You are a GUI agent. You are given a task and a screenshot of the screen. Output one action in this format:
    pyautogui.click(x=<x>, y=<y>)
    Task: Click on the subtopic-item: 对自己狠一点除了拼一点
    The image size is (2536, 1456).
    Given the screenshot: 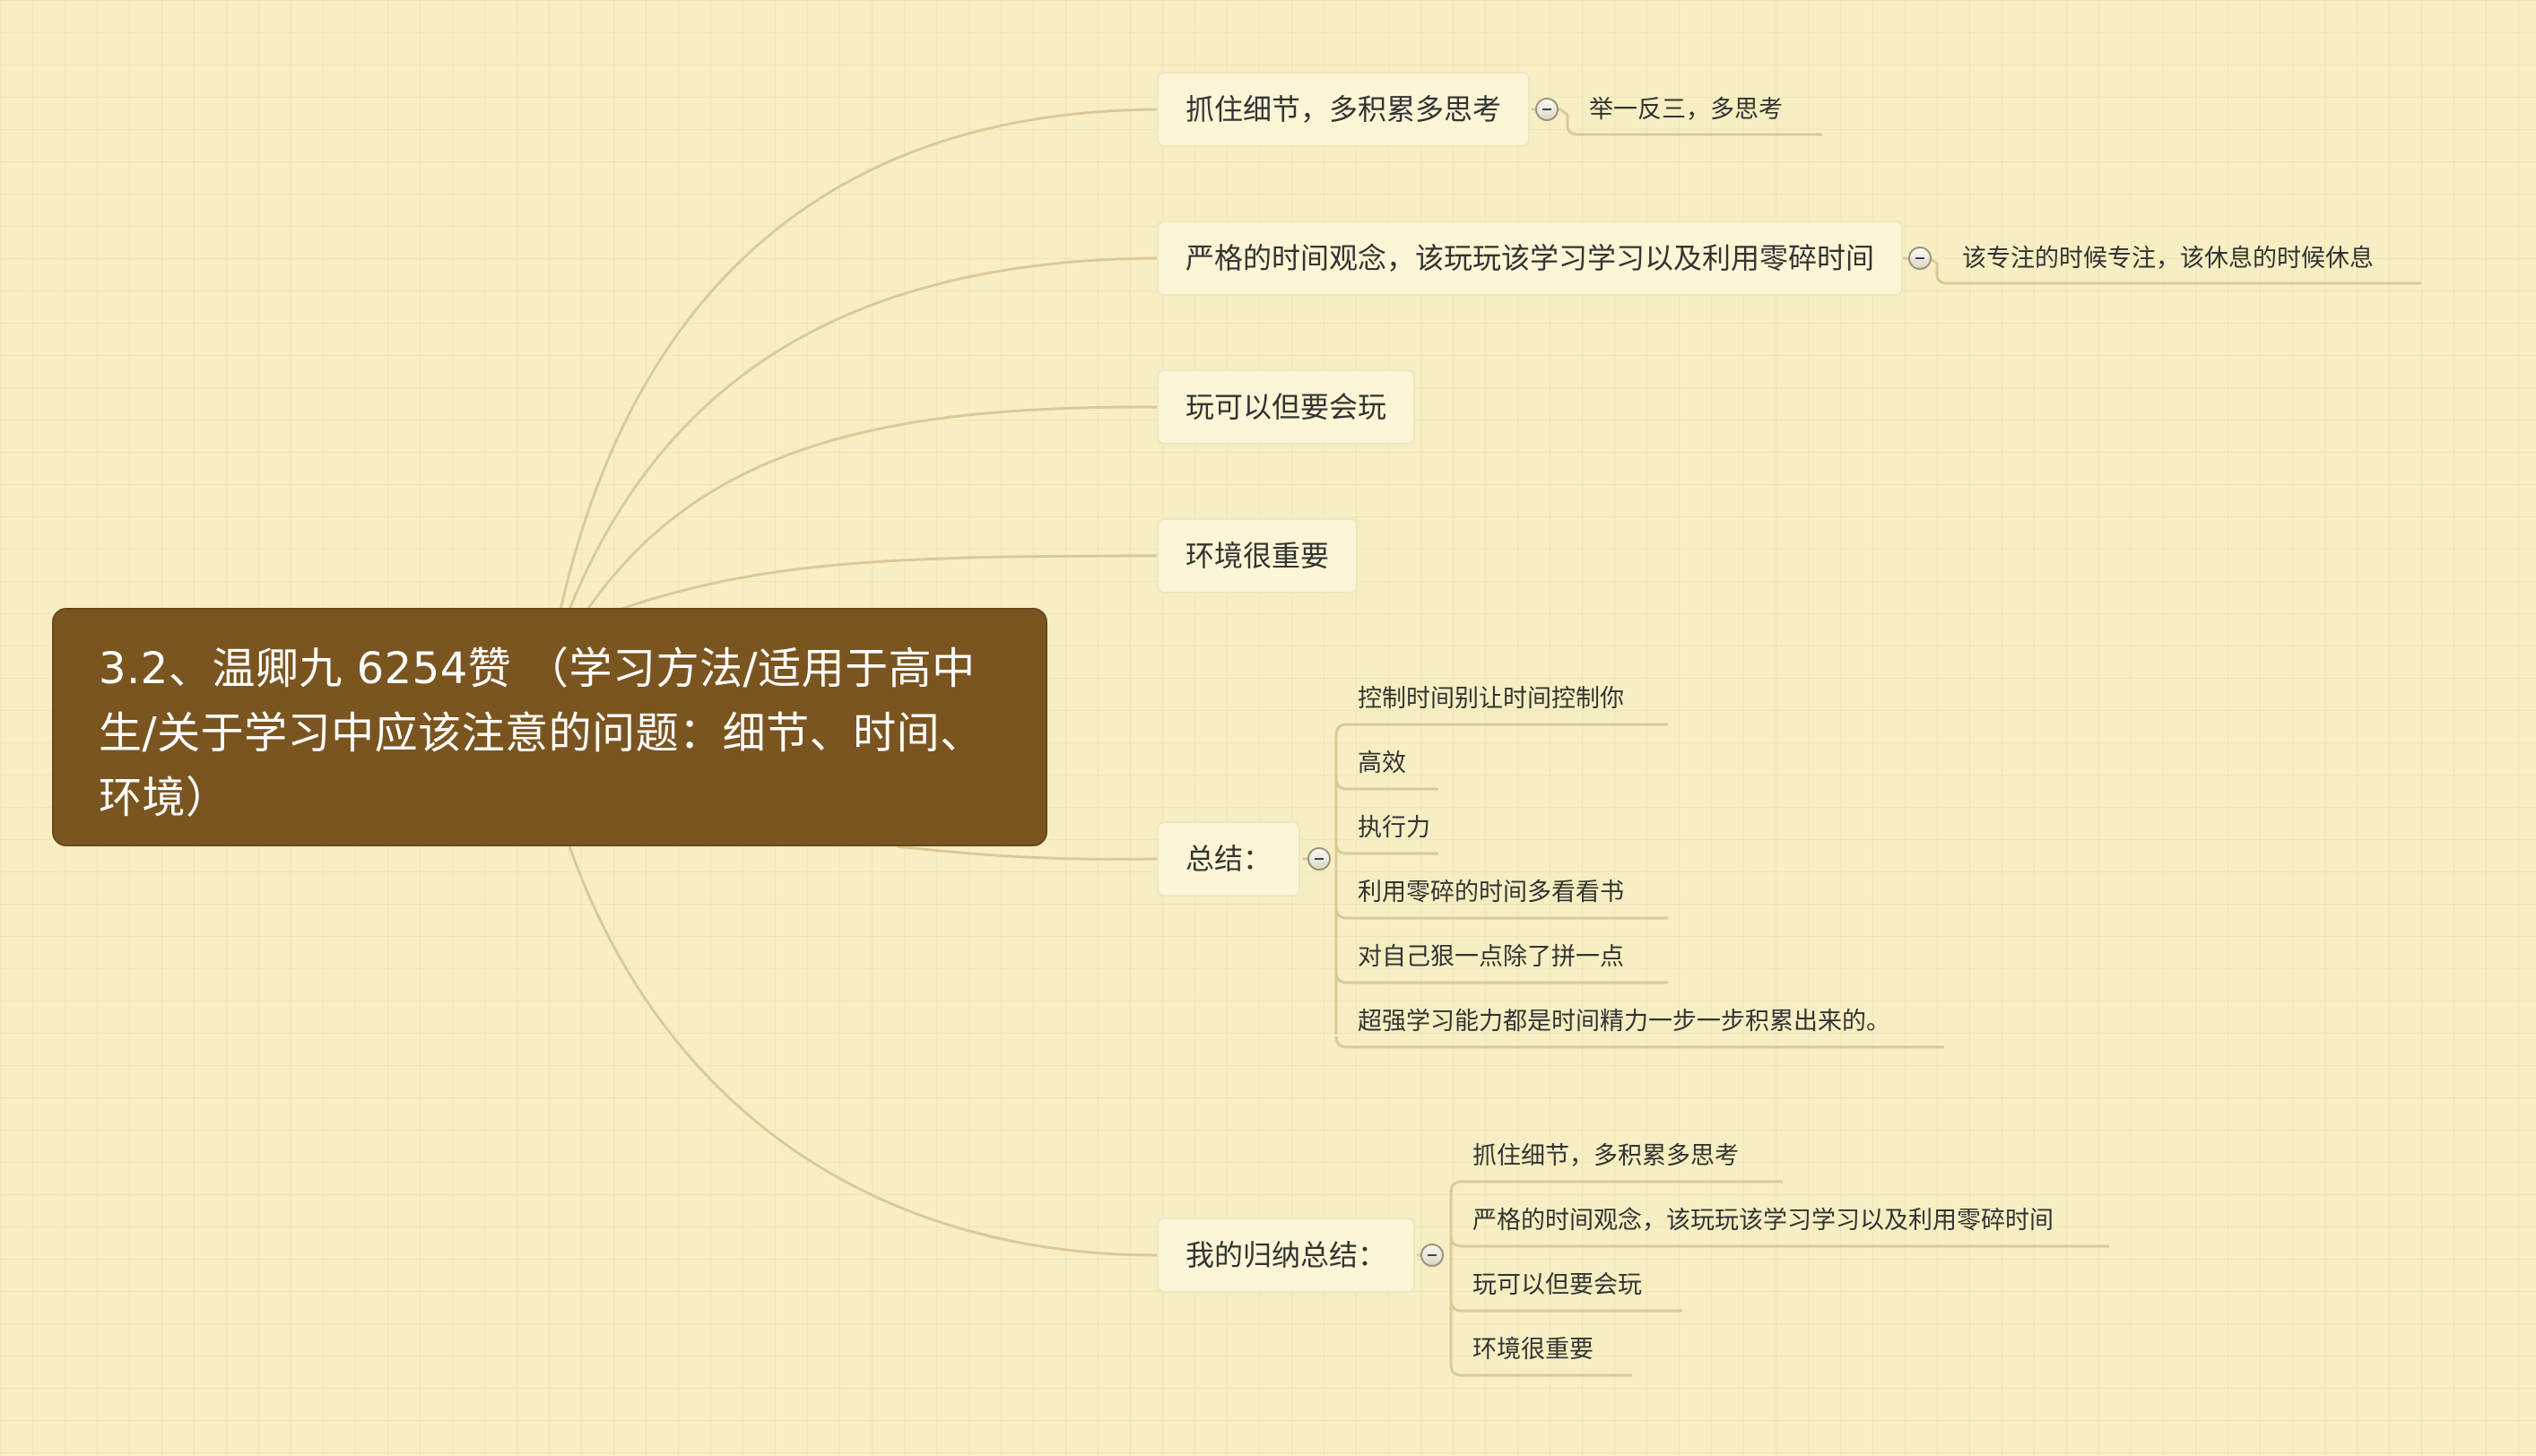 What is the action you would take?
    pyautogui.click(x=1491, y=958)
    